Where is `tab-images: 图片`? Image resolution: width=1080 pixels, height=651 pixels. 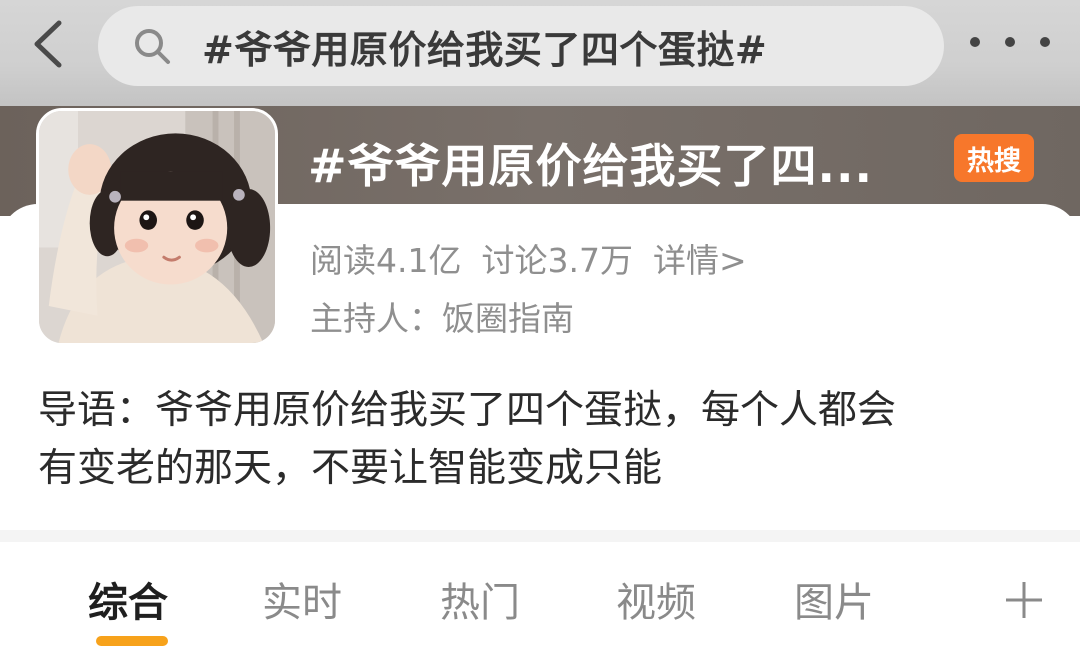 tab-images: 图片 is located at coordinates (834, 599).